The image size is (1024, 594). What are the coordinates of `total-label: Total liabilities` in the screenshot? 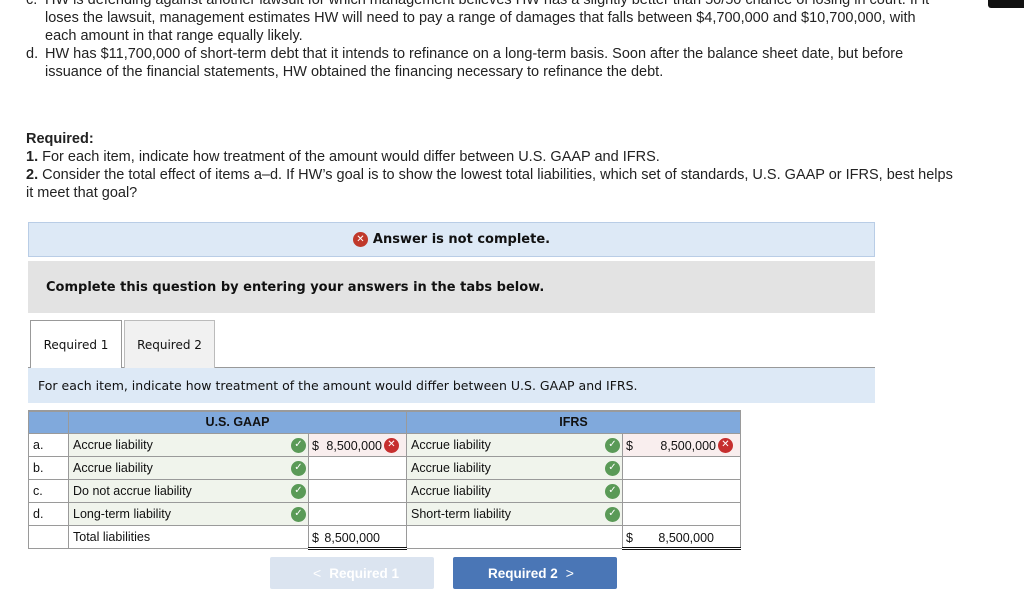 It's located at (188, 536).